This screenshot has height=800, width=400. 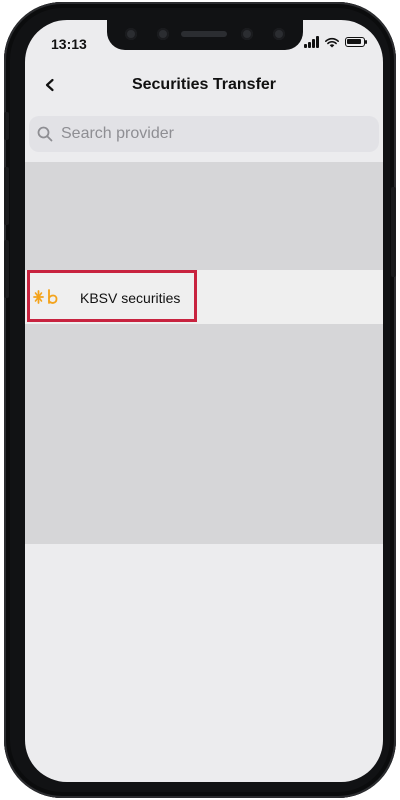 What do you see at coordinates (6, 126) in the screenshot?
I see `side-button-mute` at bounding box center [6, 126].